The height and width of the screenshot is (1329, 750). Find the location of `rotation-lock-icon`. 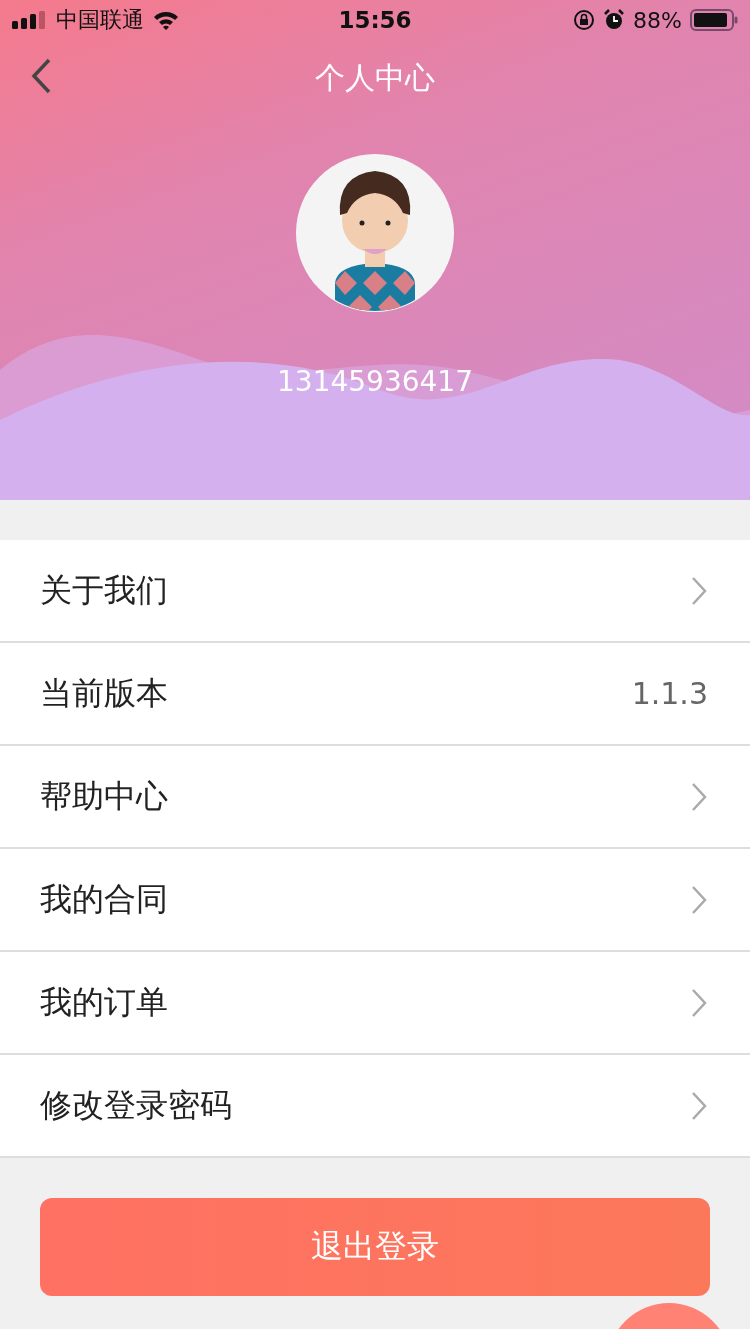

rotation-lock-icon is located at coordinates (584, 20).